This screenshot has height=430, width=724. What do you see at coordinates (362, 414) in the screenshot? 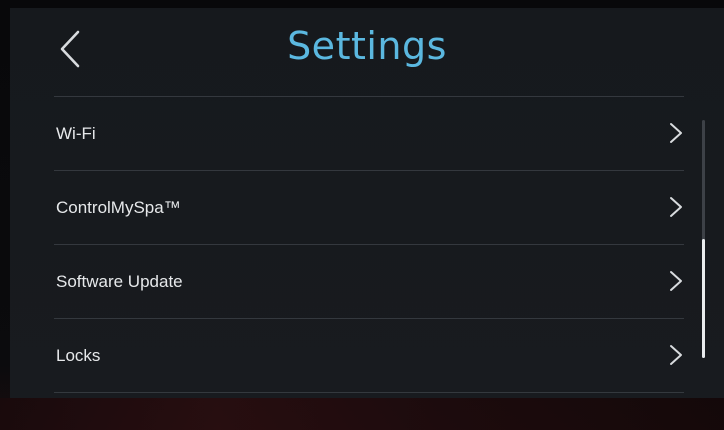
I see `bezel-reflection` at bounding box center [362, 414].